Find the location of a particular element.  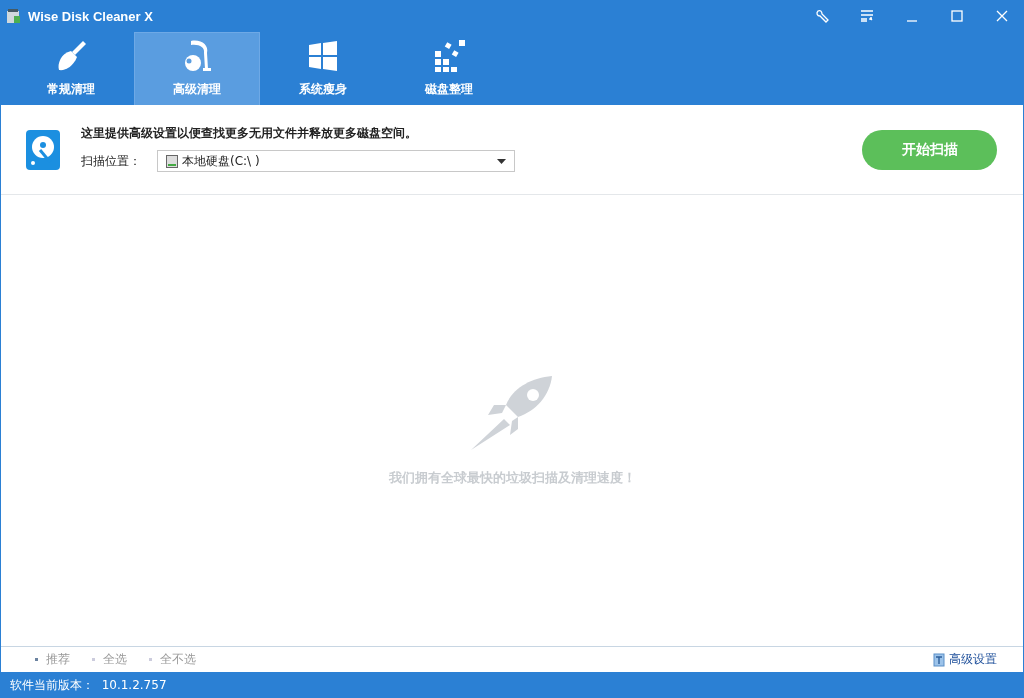

window-title: Wise Disk Cleaner X is located at coordinates (91, 16).